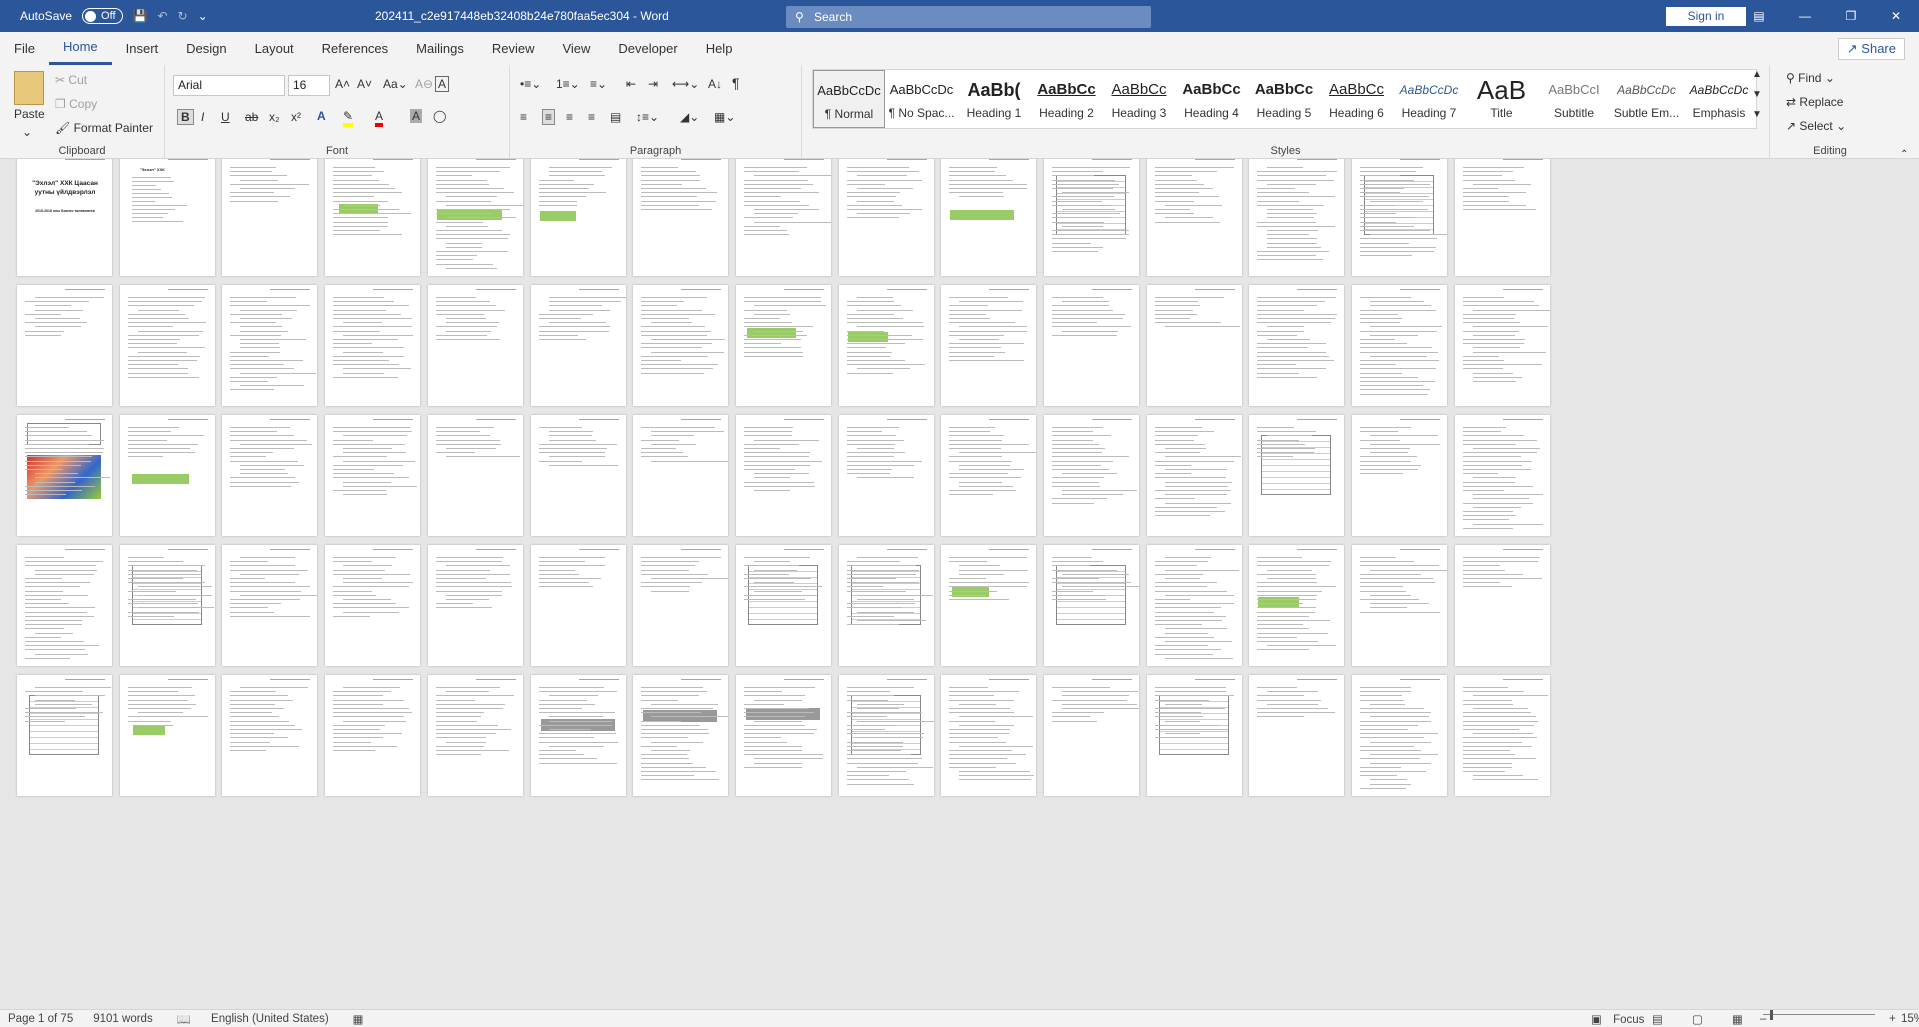  Describe the element at coordinates (424, 84) in the screenshot. I see `clear-formatting-icon: A⊖` at that location.